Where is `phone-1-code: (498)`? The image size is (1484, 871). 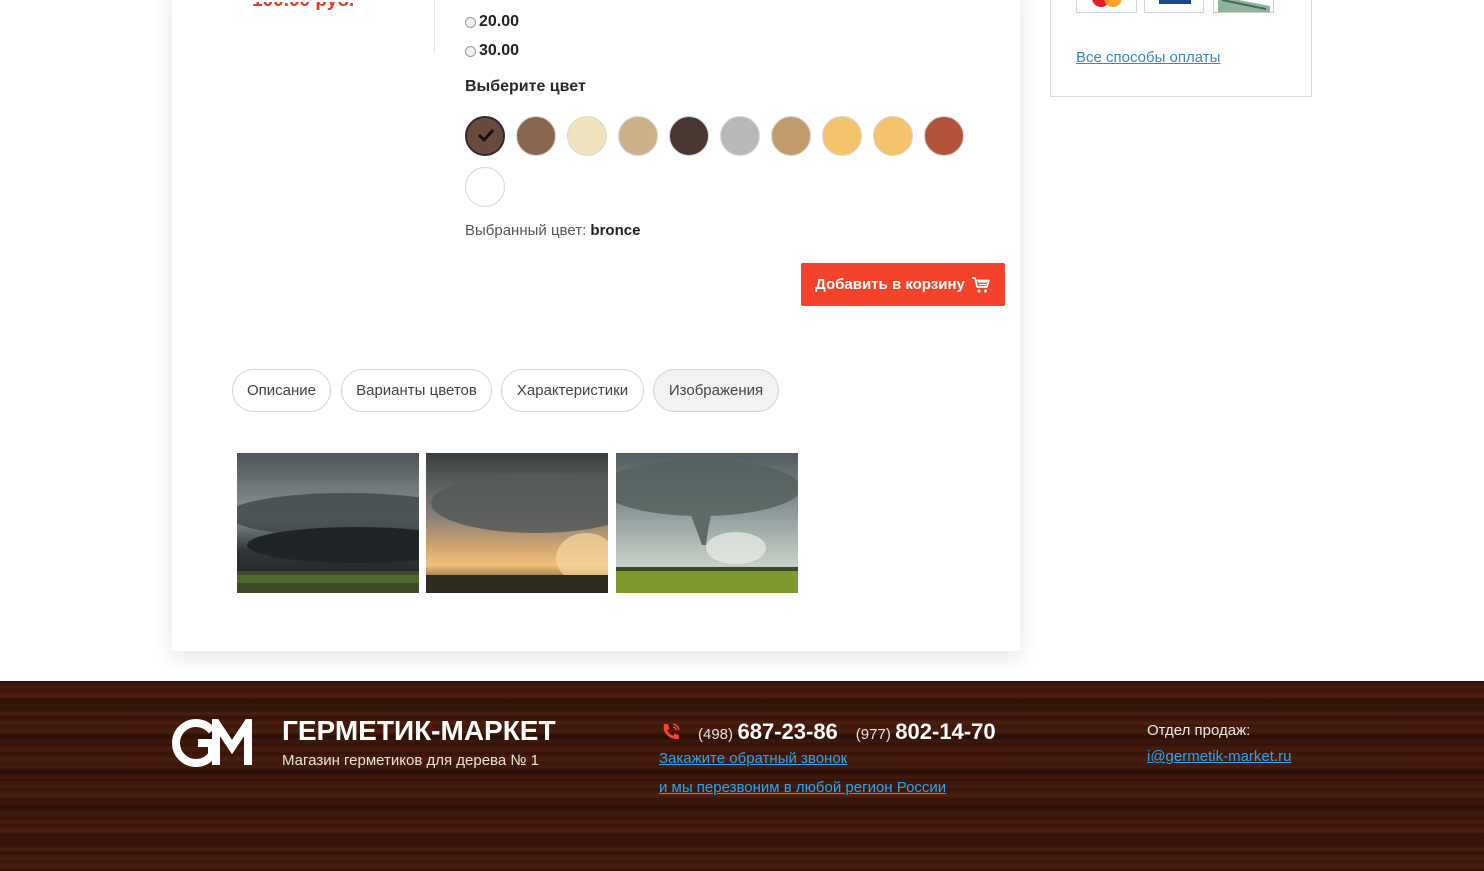 phone-1-code: (498) is located at coordinates (716, 734).